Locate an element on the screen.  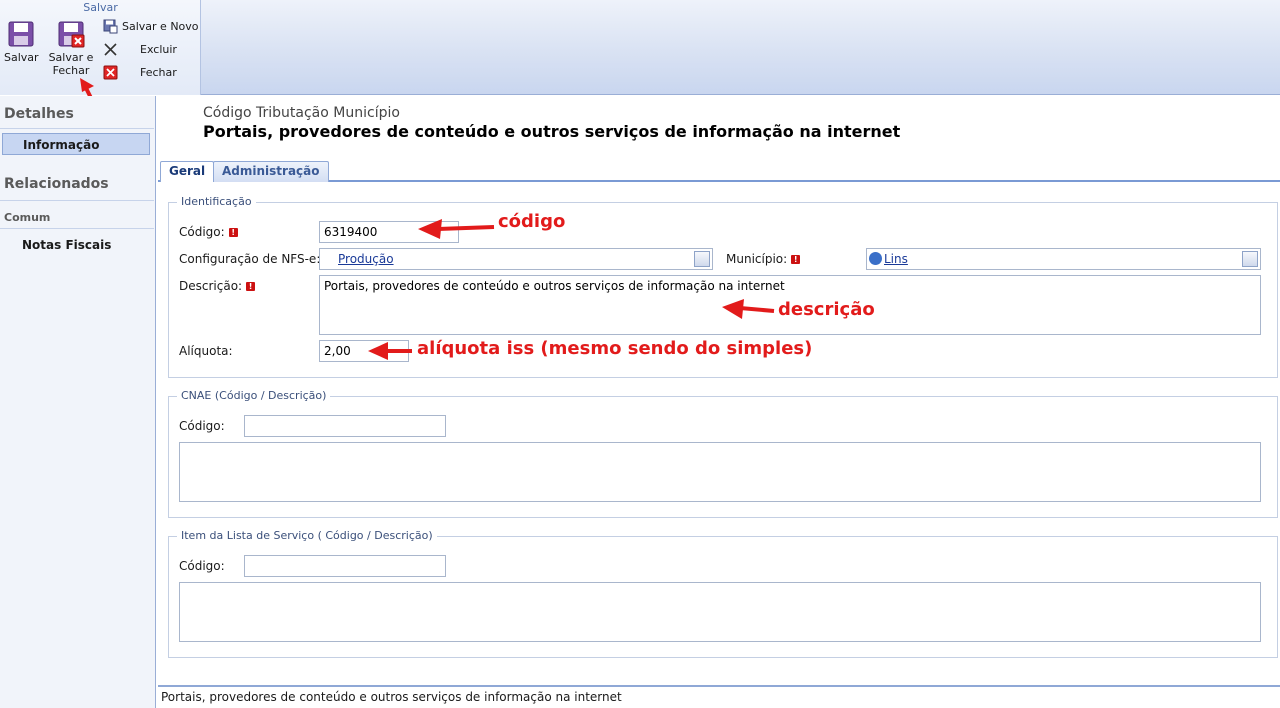
municipio-label: Município:! is located at coordinates (763, 259).